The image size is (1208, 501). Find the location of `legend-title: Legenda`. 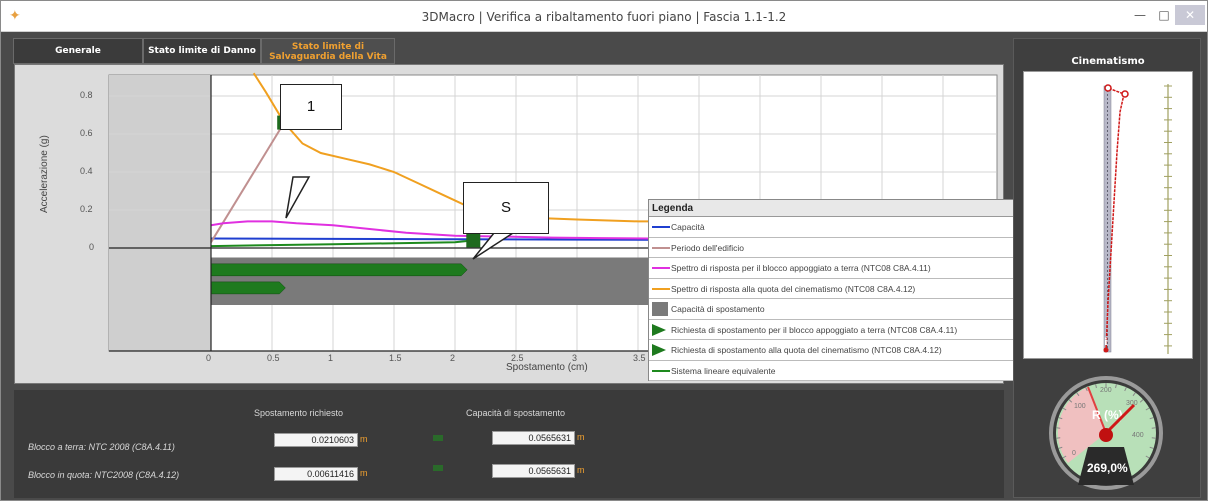

legend-title: Legenda is located at coordinates (834, 208).